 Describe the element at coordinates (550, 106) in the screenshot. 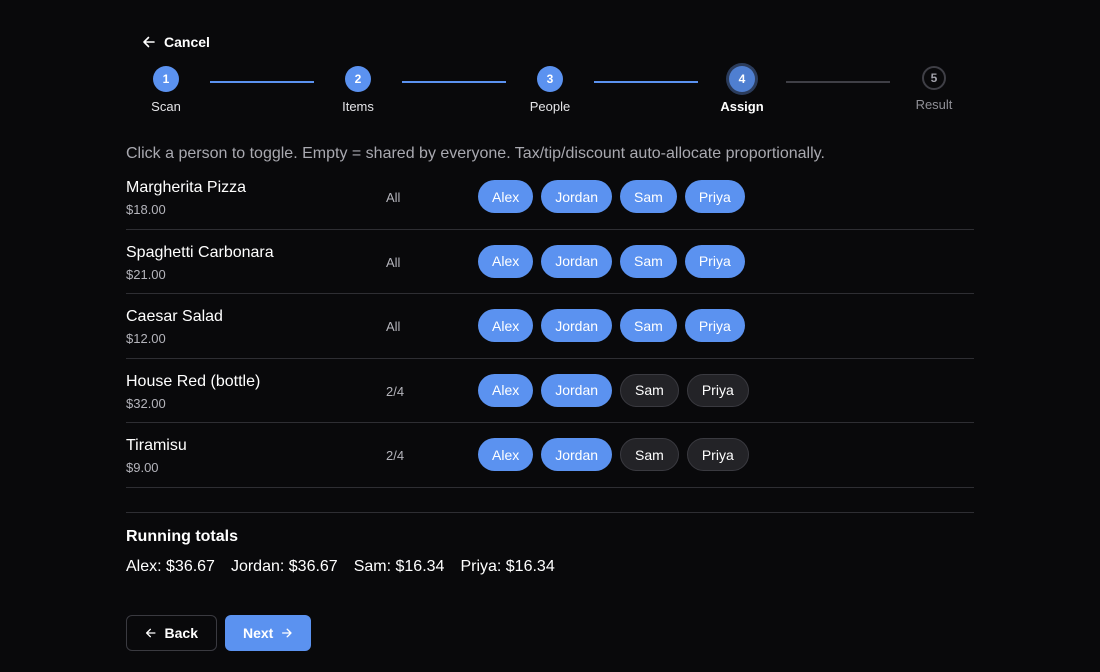

I see `step-label: People` at that location.